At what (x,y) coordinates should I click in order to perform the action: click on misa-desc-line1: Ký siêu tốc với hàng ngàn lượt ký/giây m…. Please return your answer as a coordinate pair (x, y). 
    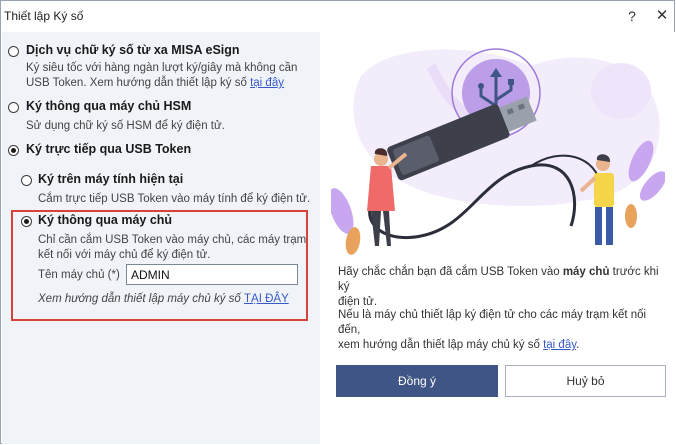
    Looking at the image, I should click on (162, 68).